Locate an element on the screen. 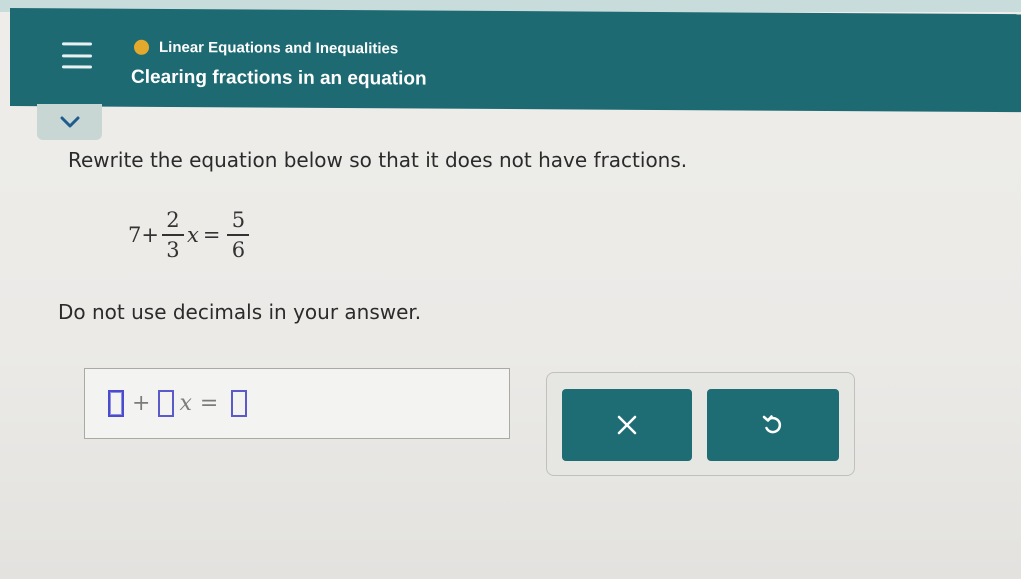 The width and height of the screenshot is (1021, 579). topic-row: Linear Equations and Inequalities is located at coordinates (266, 48).